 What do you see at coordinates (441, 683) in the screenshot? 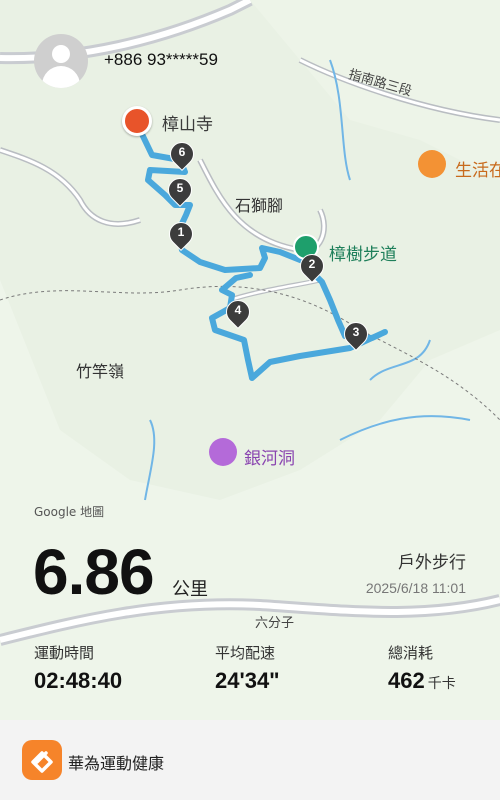
I see `calories-unit: 千卡` at bounding box center [441, 683].